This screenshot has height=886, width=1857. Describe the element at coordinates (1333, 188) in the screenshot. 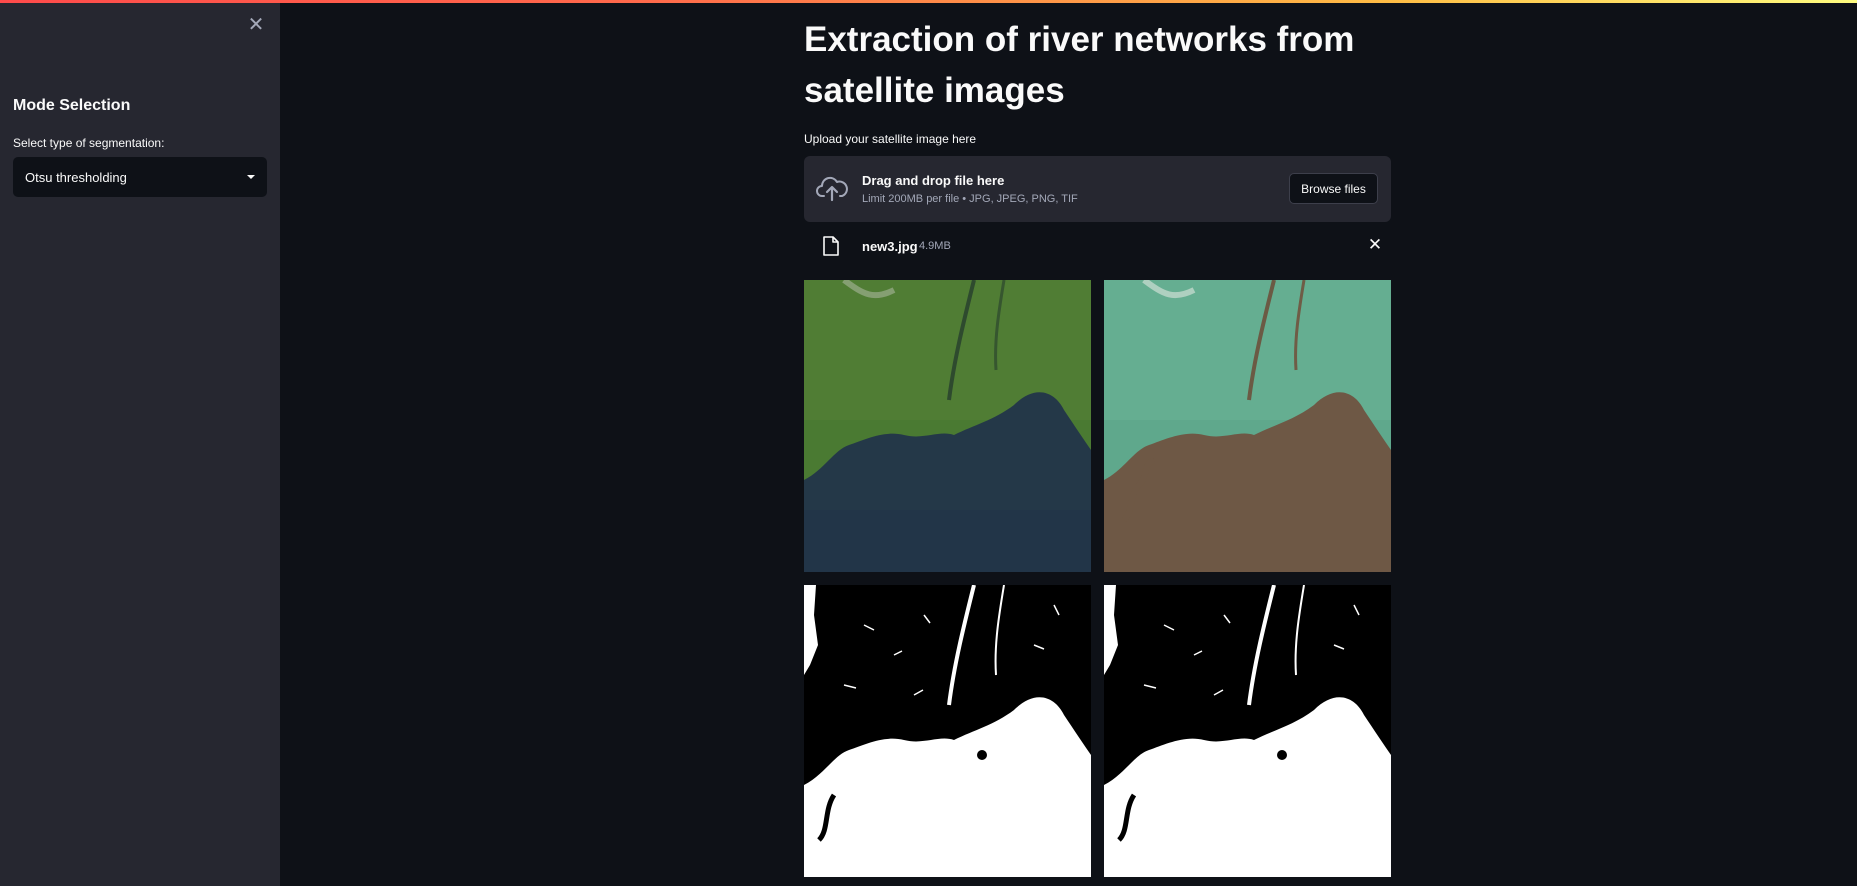

I see `browse-files-button: Browse files` at that location.